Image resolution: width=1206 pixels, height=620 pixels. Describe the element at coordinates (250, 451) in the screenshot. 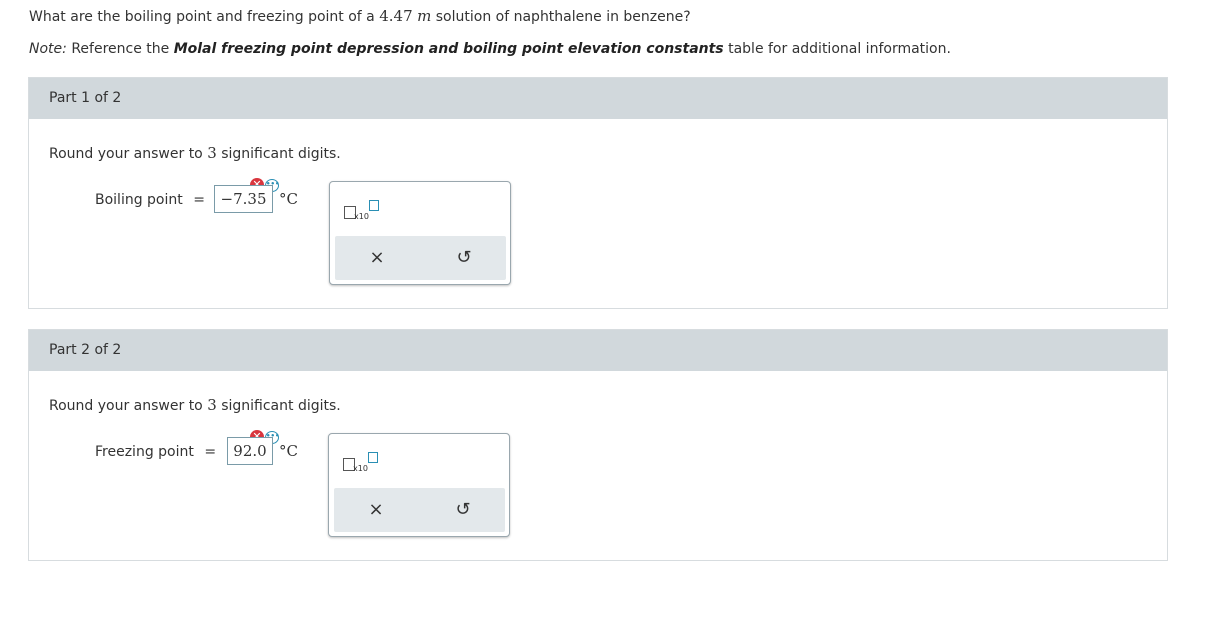

I see `freezing-point-input: 92.0` at that location.